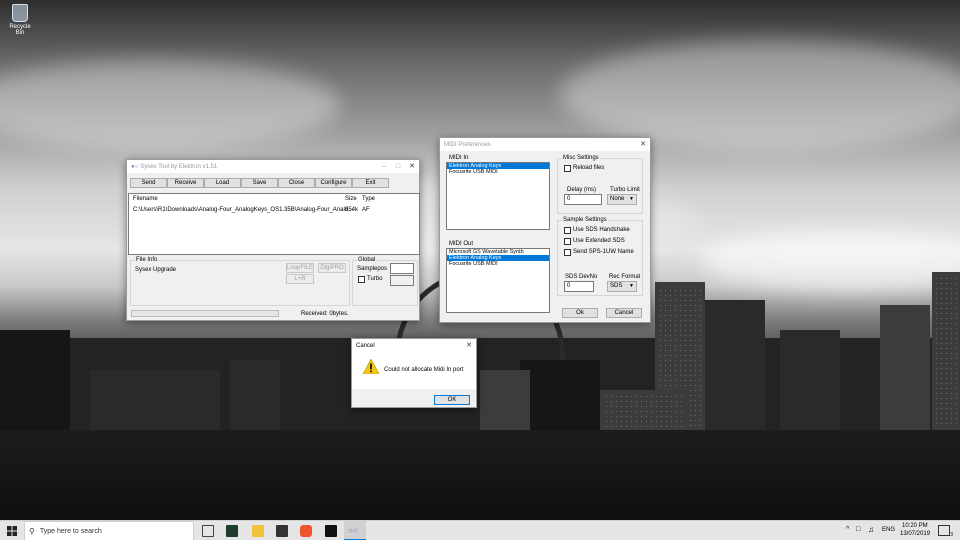  What do you see at coordinates (402, 280) in the screenshot?
I see `turbo-value` at bounding box center [402, 280].